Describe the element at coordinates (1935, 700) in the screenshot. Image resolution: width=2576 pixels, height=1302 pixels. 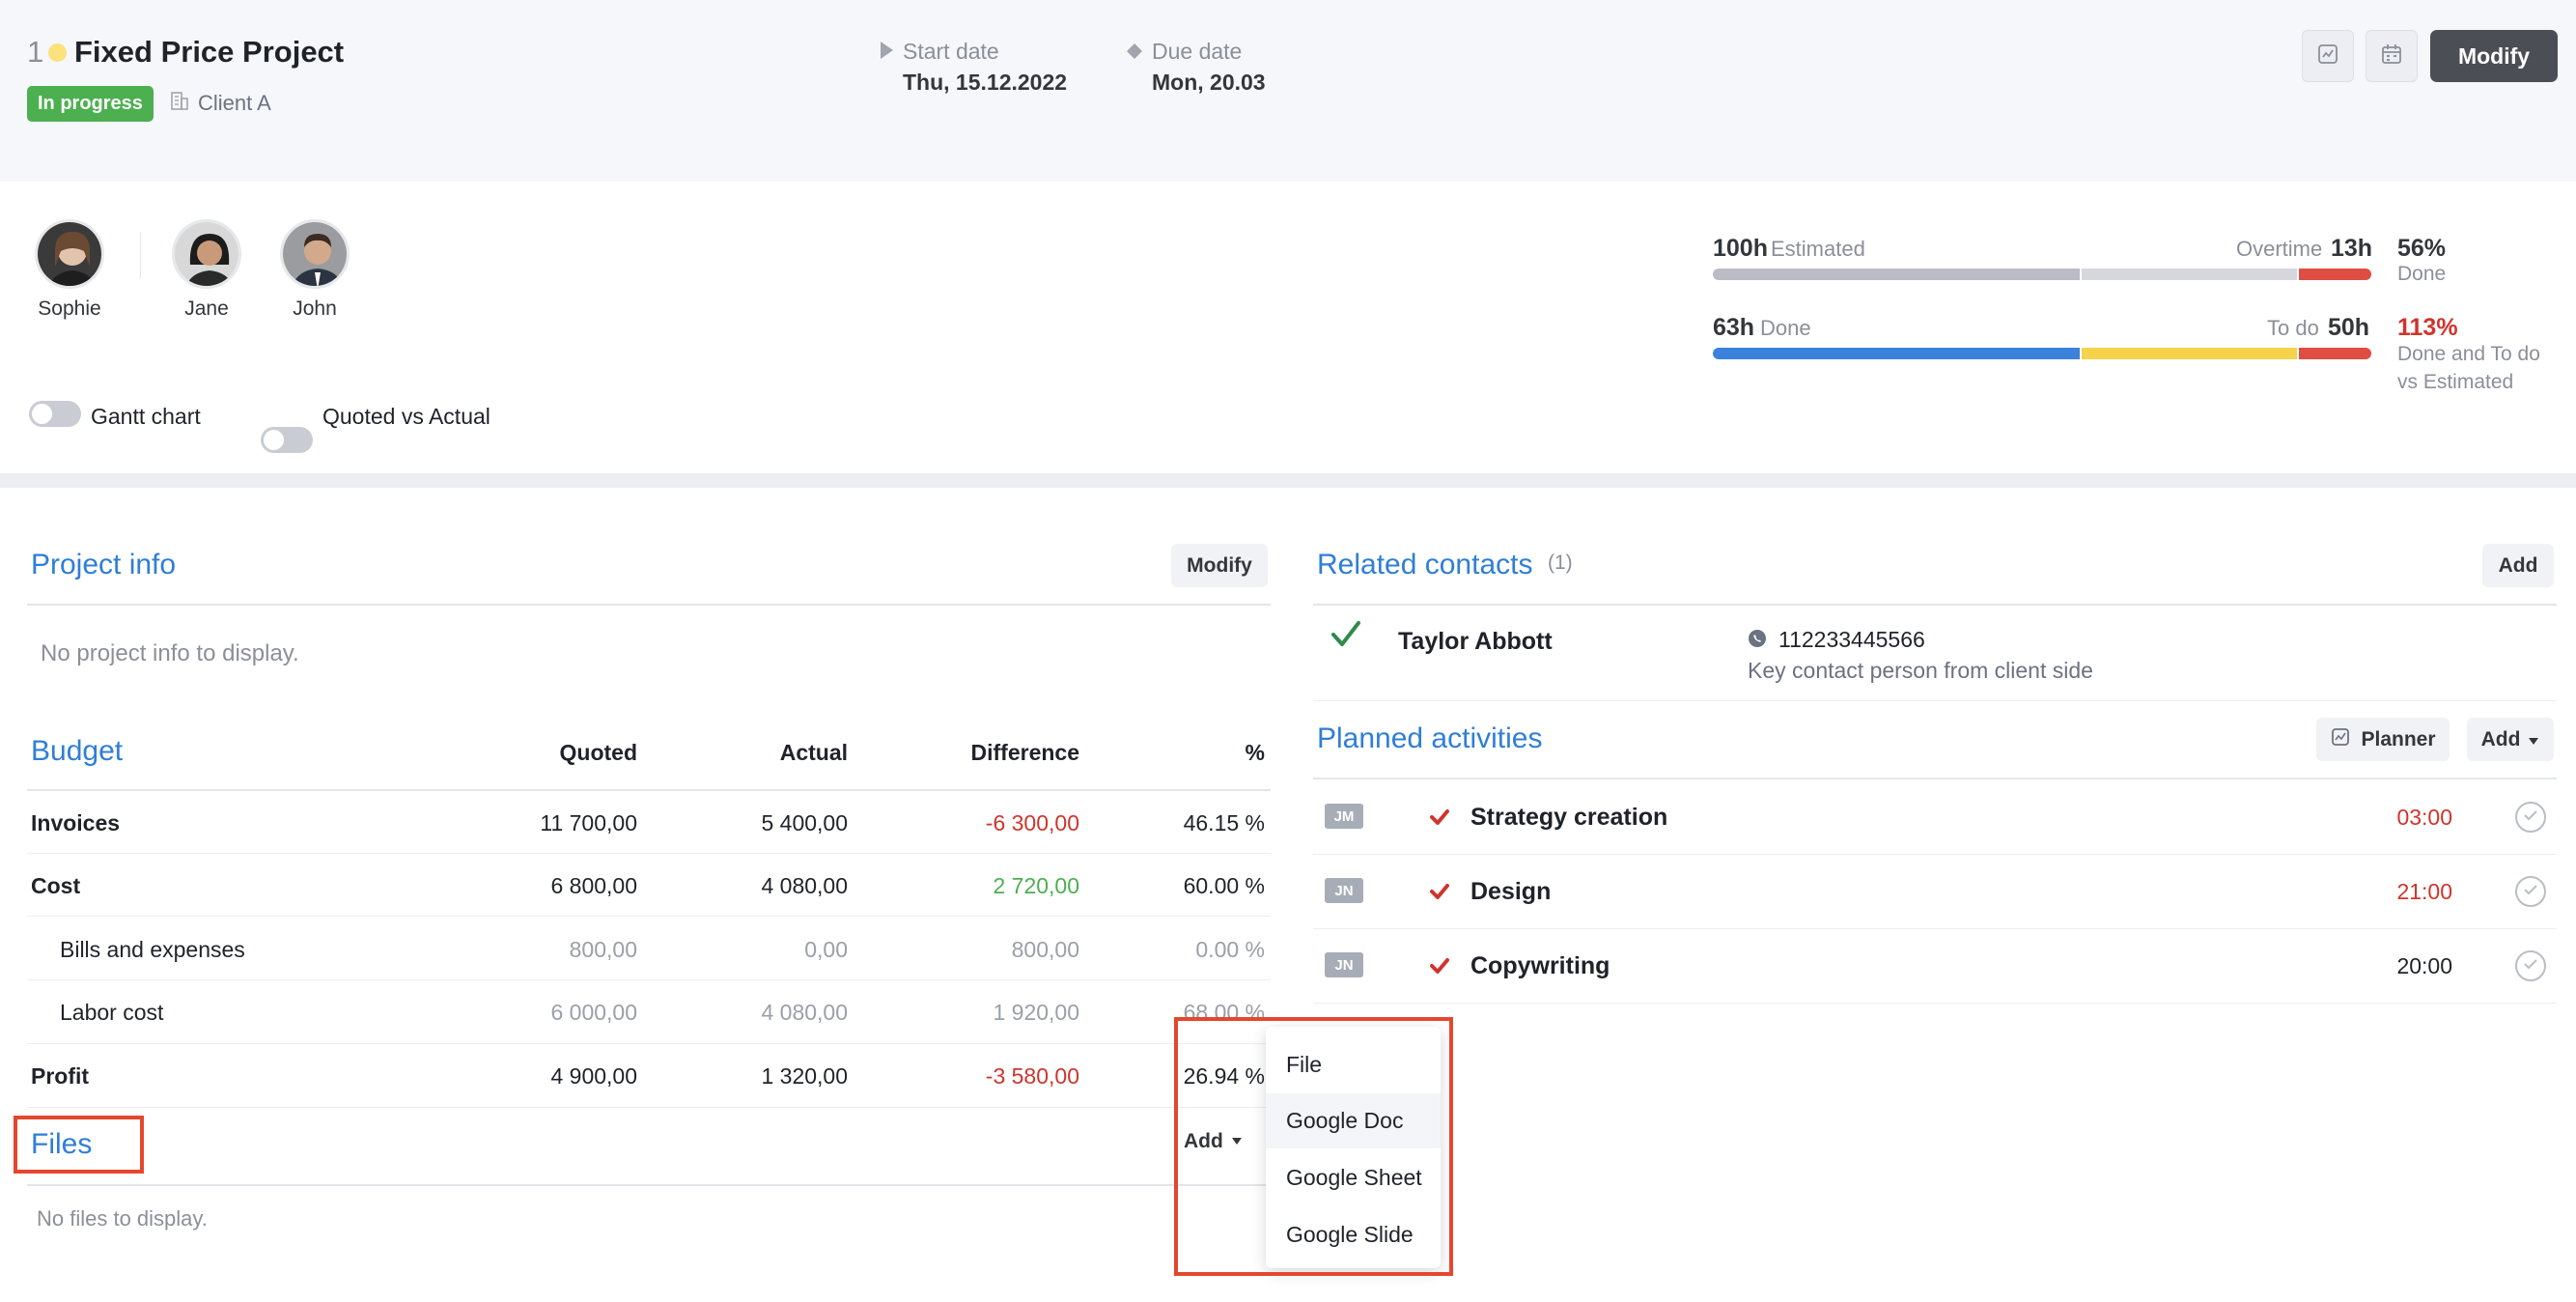
I see `contact-row-rule` at that location.